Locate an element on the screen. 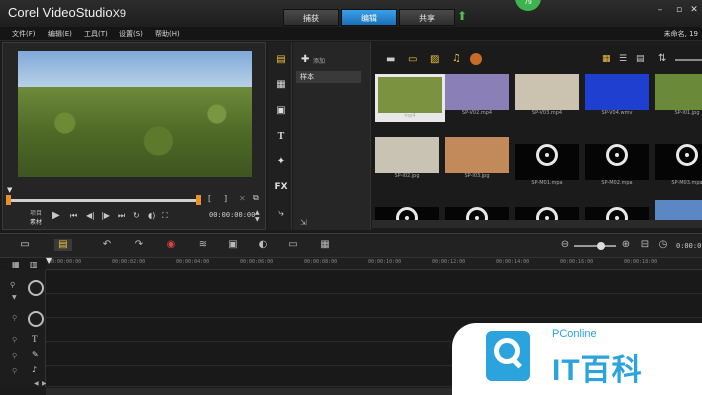 This screenshot has height=395, width=702. show-photo-icon: ▨ is located at coordinates (434, 59).